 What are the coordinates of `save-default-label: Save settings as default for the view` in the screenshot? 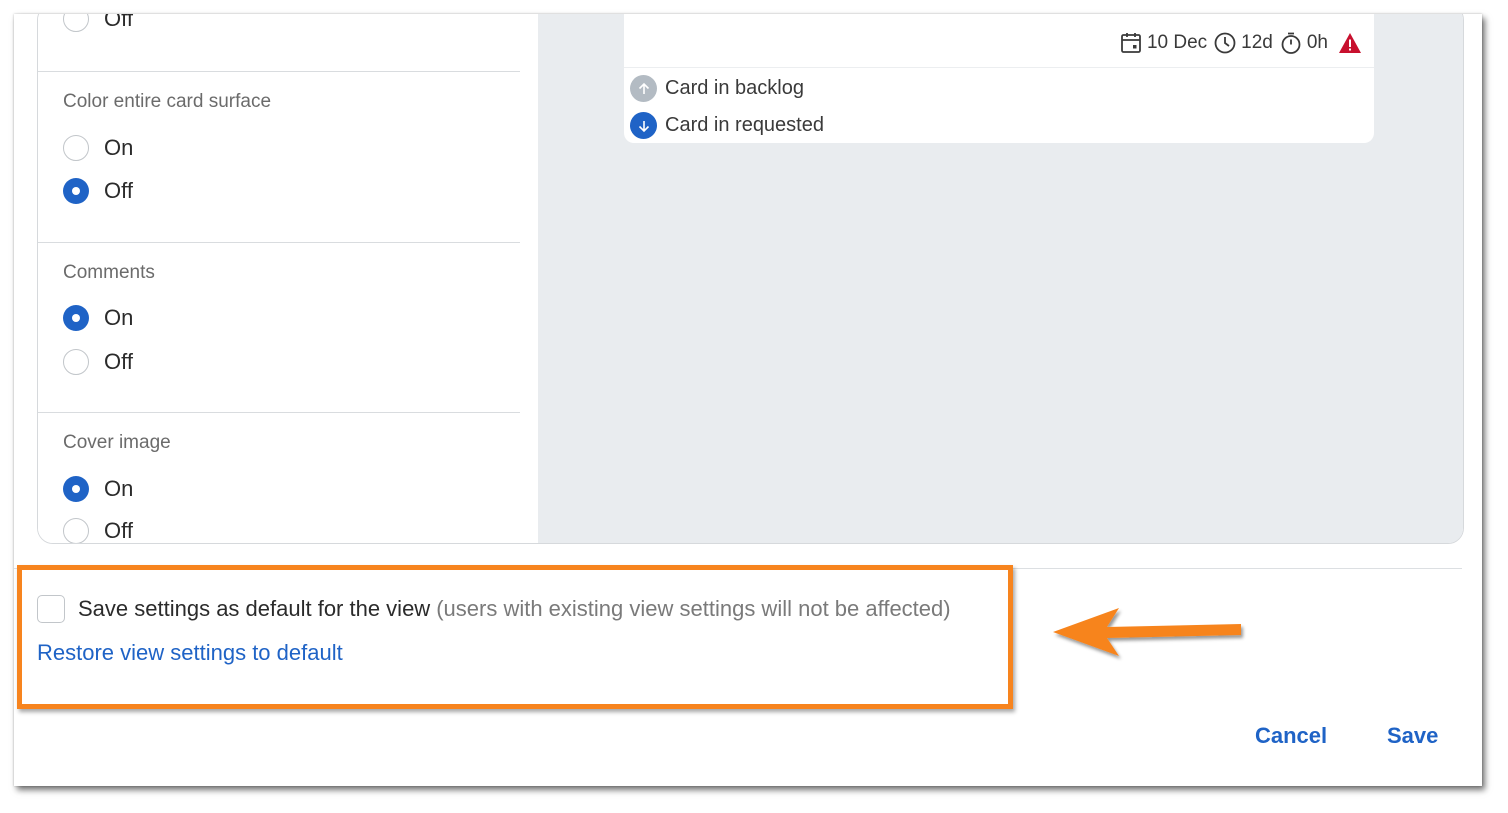 It's located at (254, 608).